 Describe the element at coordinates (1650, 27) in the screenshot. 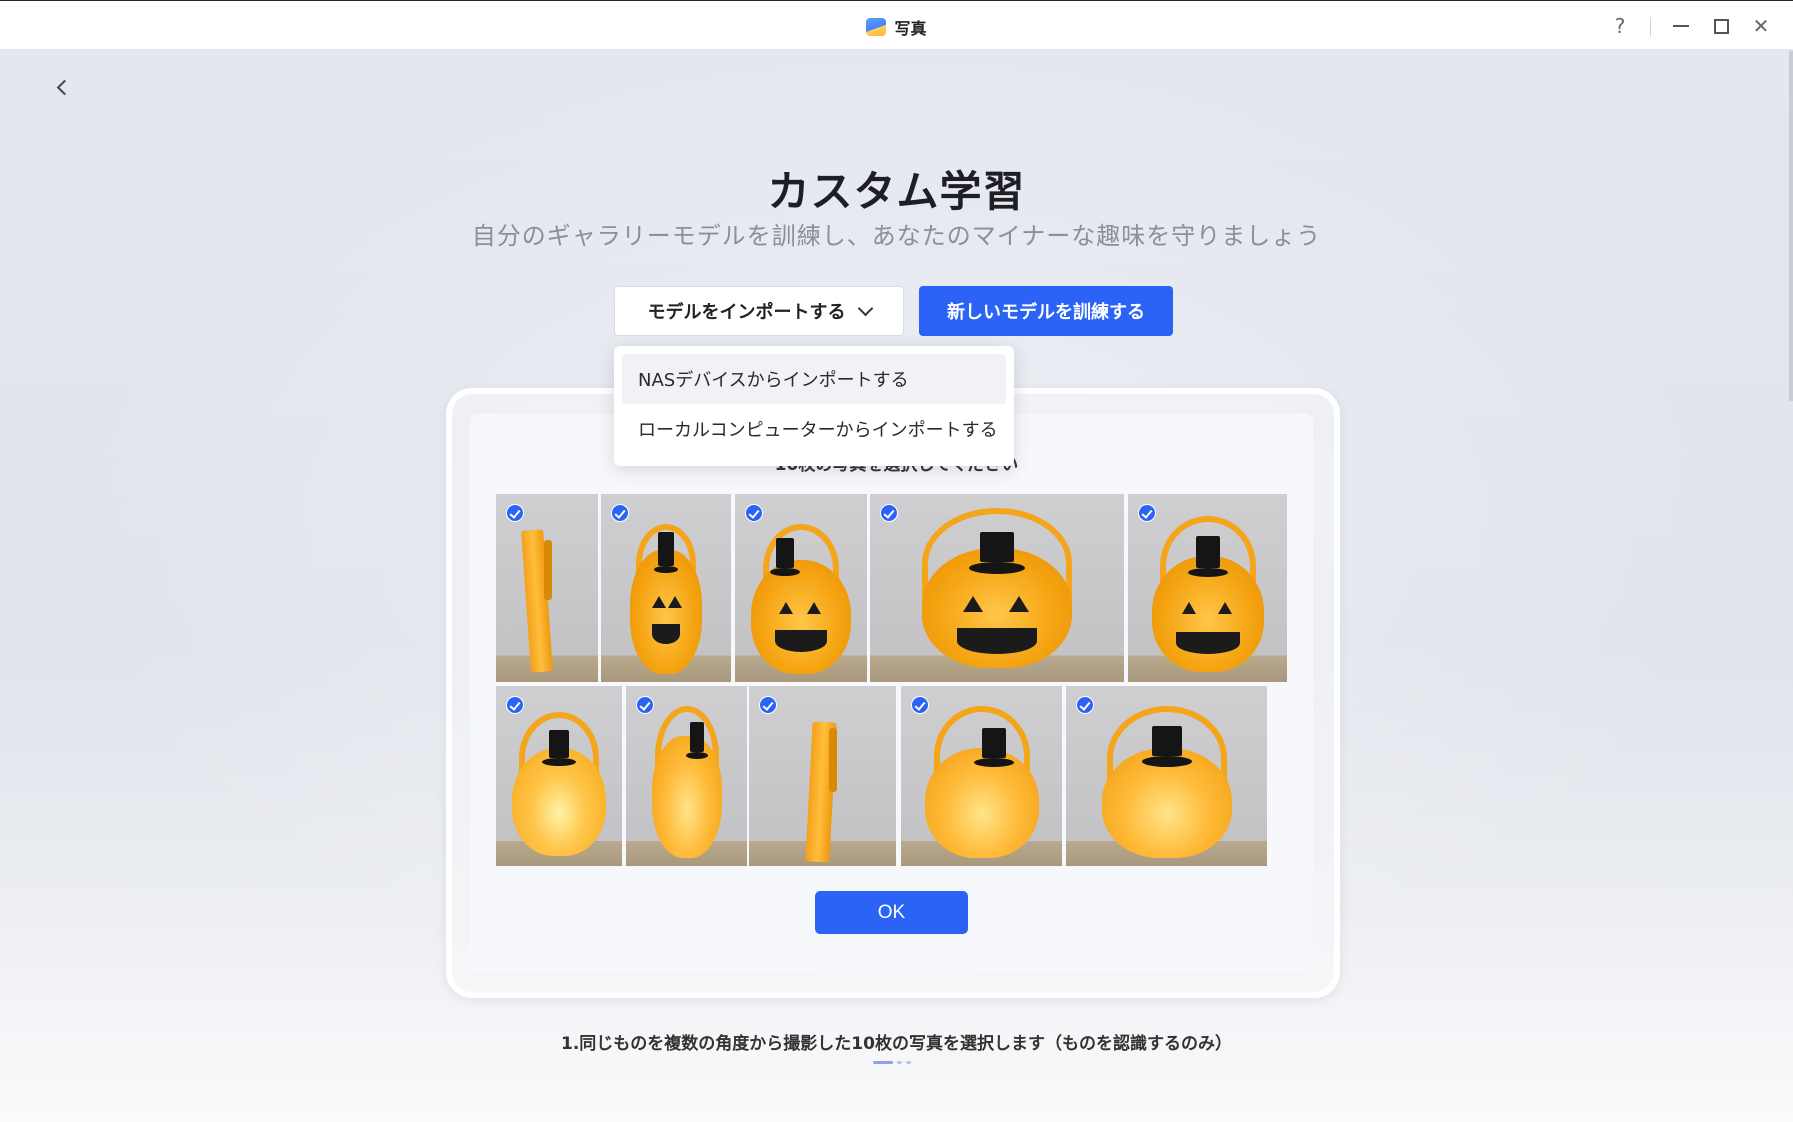

I see `titlebar-divider` at that location.